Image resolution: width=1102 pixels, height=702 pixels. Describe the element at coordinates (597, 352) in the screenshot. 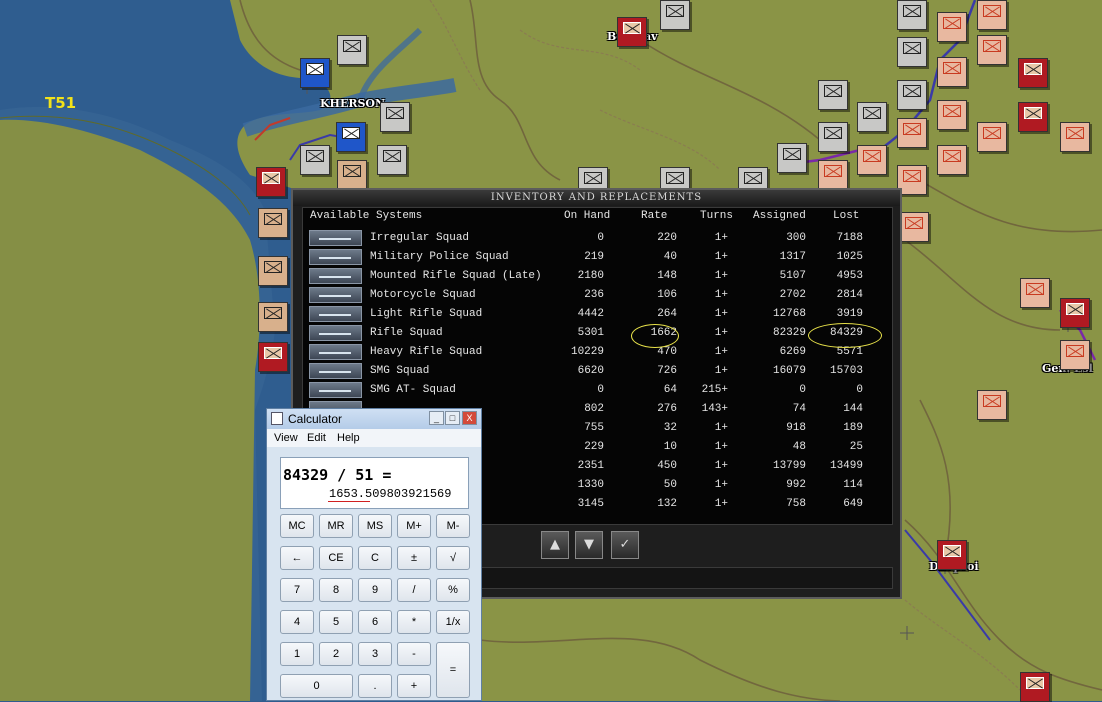

I see `inventory-row: Heavy Rifle Squad 10229 470 1+ 6269 5571` at that location.